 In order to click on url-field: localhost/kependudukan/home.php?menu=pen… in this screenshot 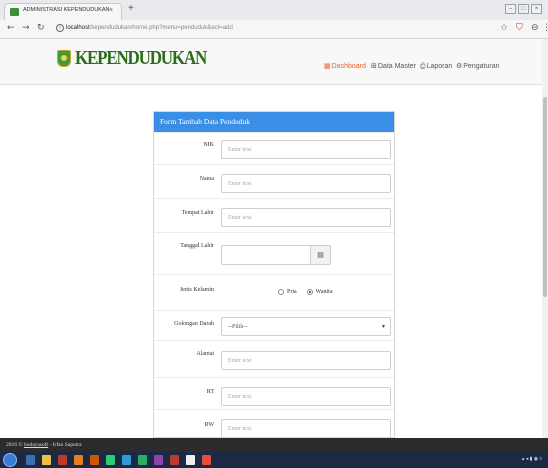, I will do `click(149, 28)`.